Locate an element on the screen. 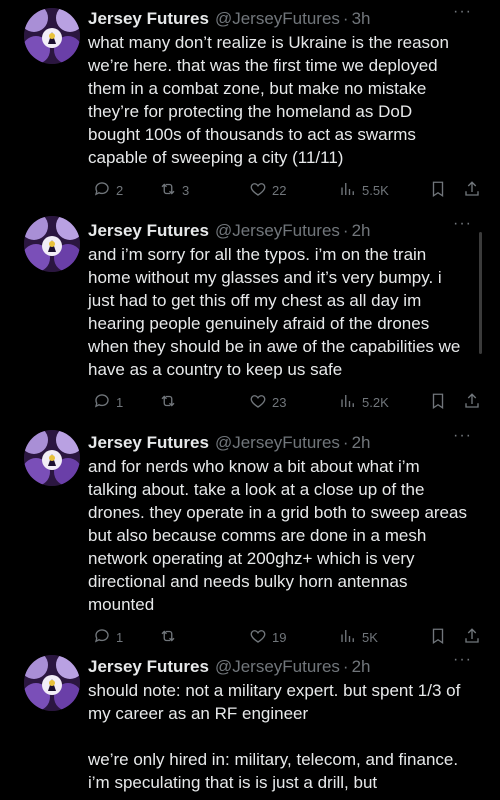 The height and width of the screenshot is (800, 500). timestamp: 3h is located at coordinates (361, 19).